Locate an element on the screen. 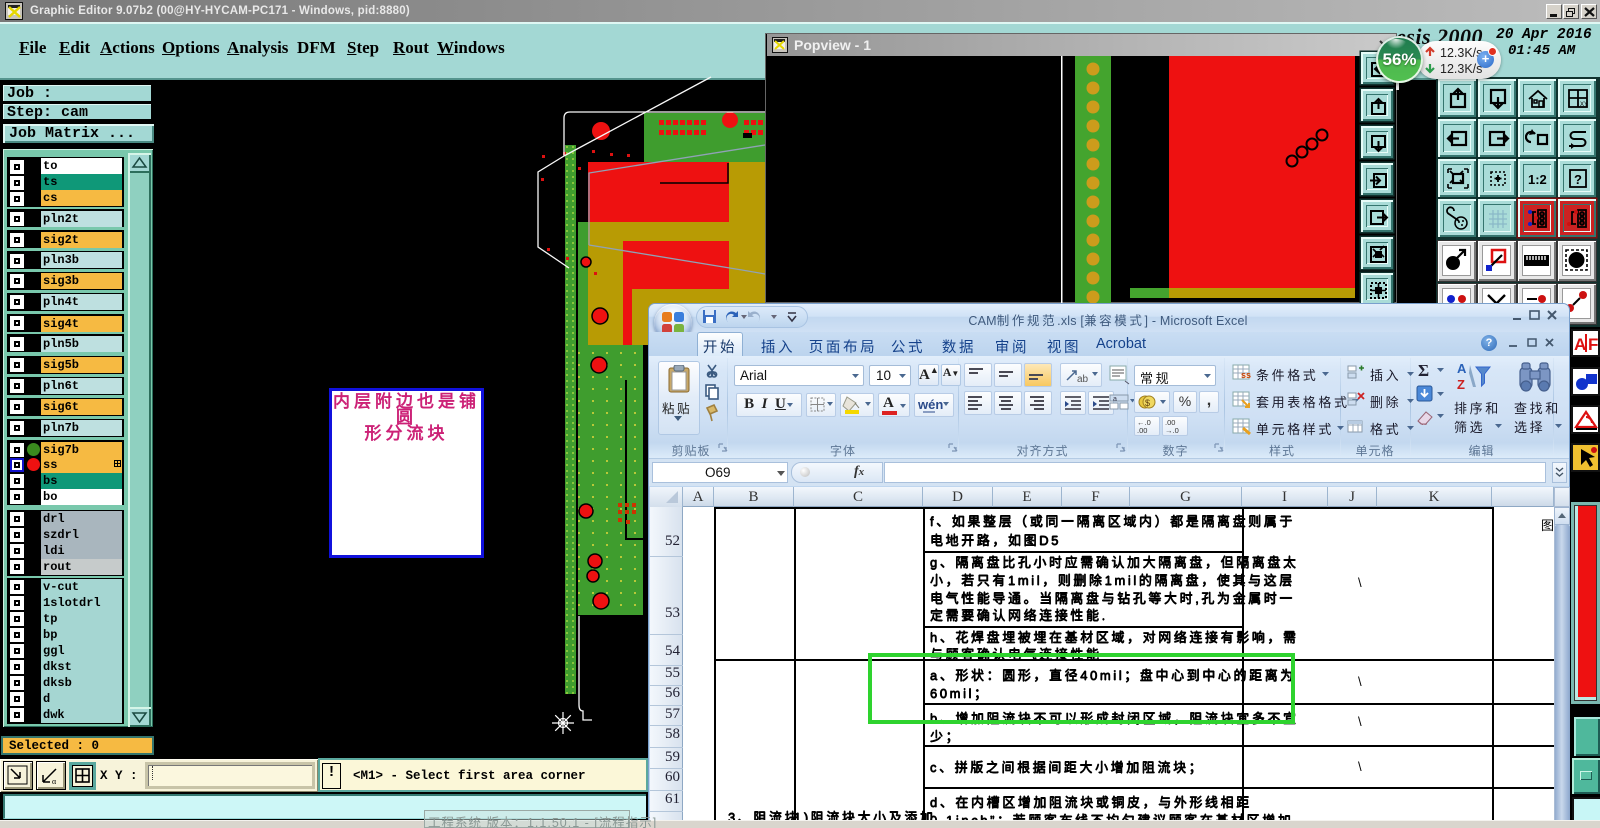 The width and height of the screenshot is (1600, 828). svg-text: 12.3K/s is located at coordinates (1461, 69).